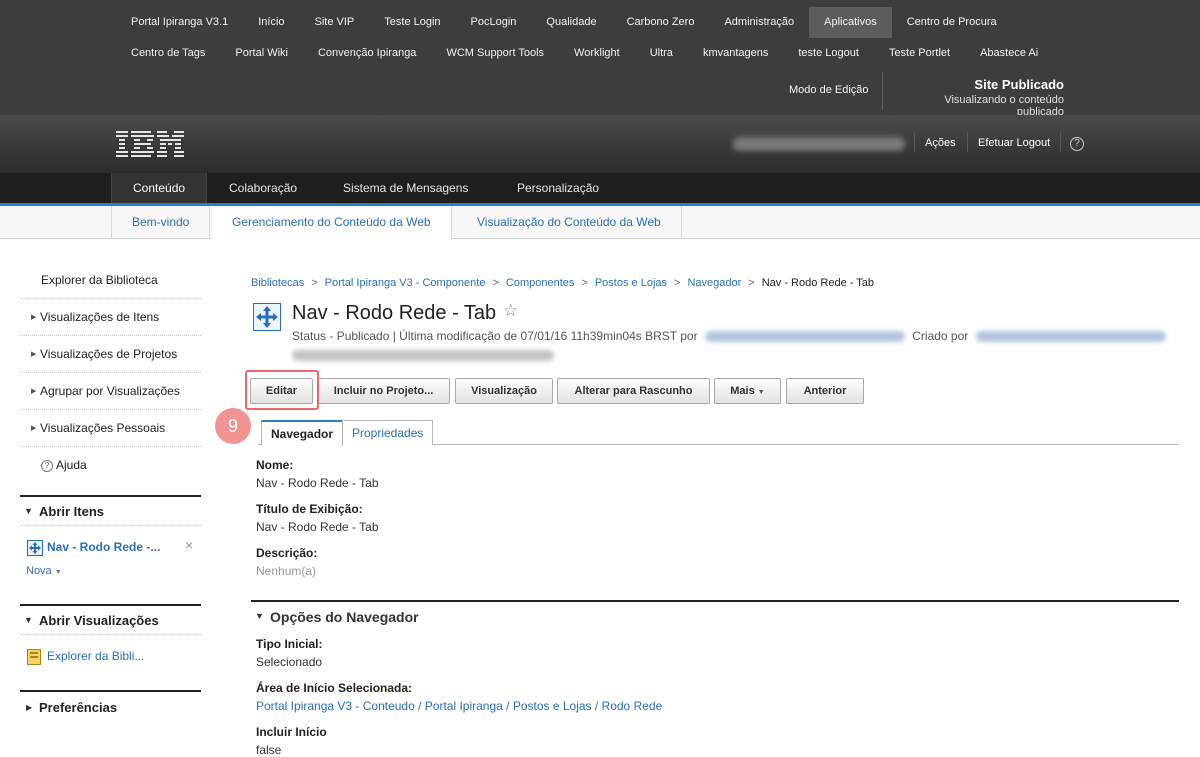 Image resolution: width=1200 pixels, height=757 pixels. I want to click on top-nav-link: Ultra, so click(661, 53).